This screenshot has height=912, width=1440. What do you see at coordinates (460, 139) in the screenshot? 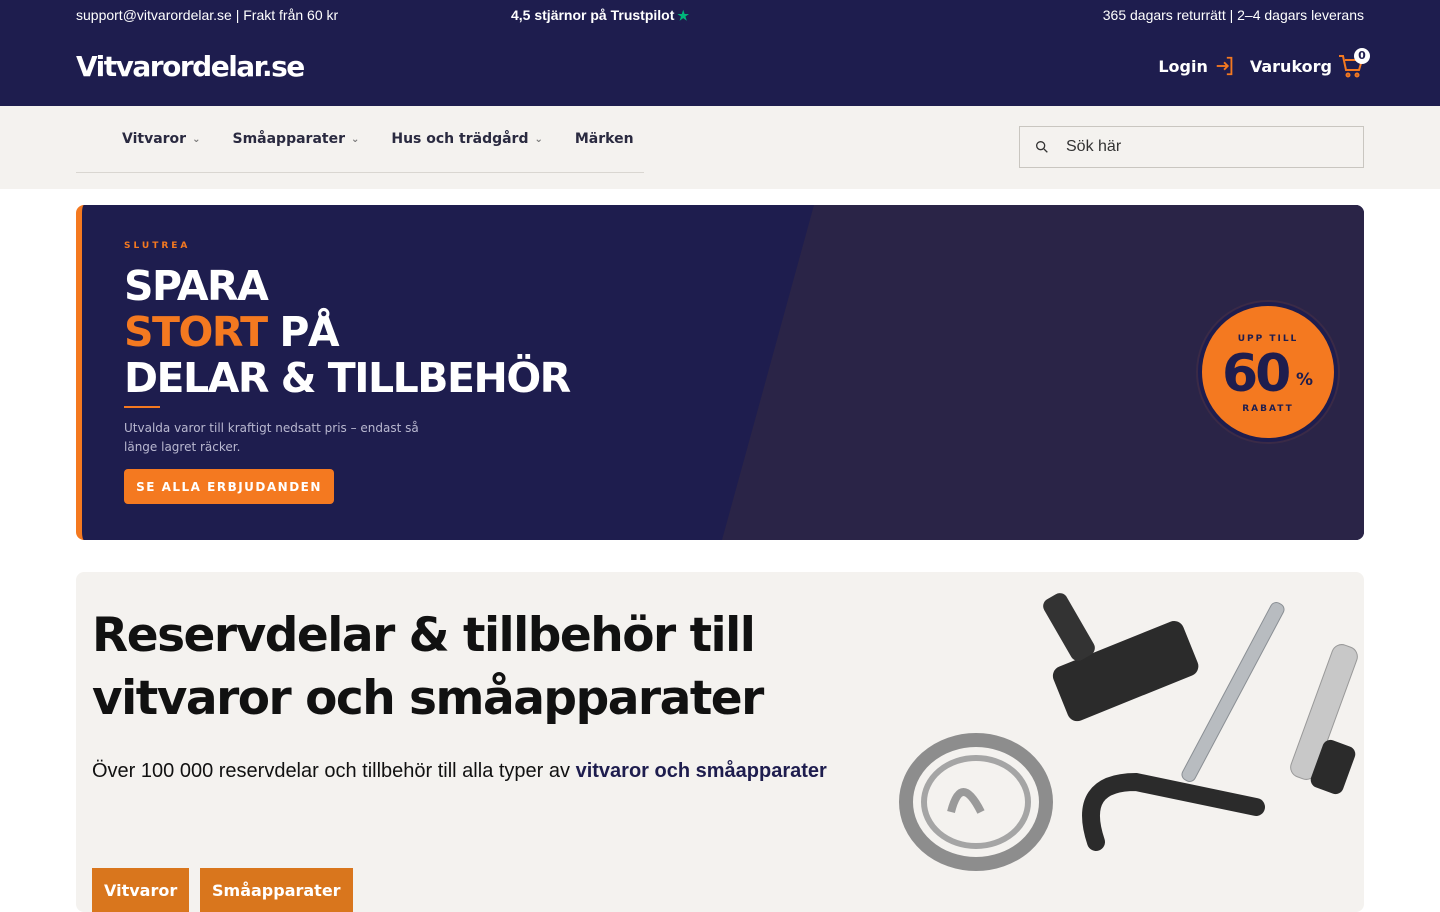
I see `nav-label: Hus och trädgård` at bounding box center [460, 139].